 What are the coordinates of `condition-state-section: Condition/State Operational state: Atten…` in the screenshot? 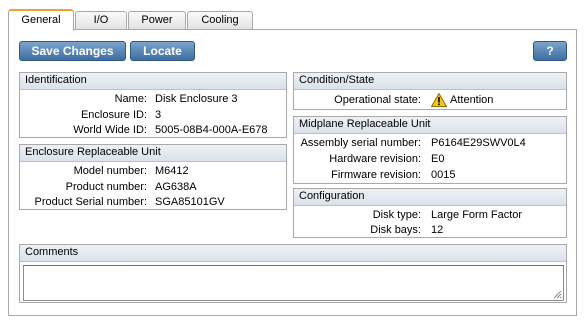 It's located at (430, 91).